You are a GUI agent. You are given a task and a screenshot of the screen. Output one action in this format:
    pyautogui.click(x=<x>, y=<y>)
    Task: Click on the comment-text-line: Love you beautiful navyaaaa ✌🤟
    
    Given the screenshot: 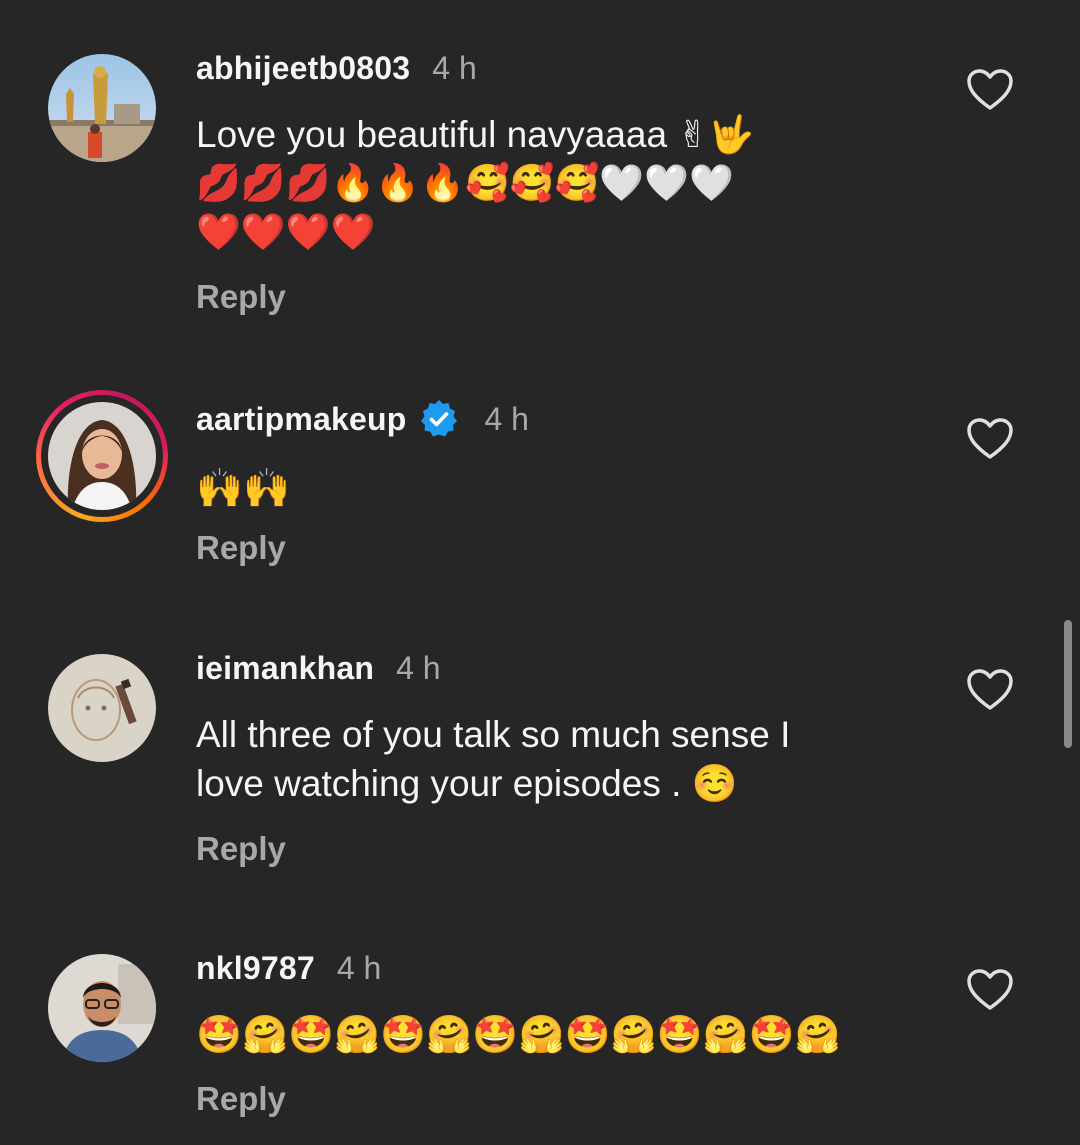 What is the action you would take?
    pyautogui.click(x=475, y=134)
    